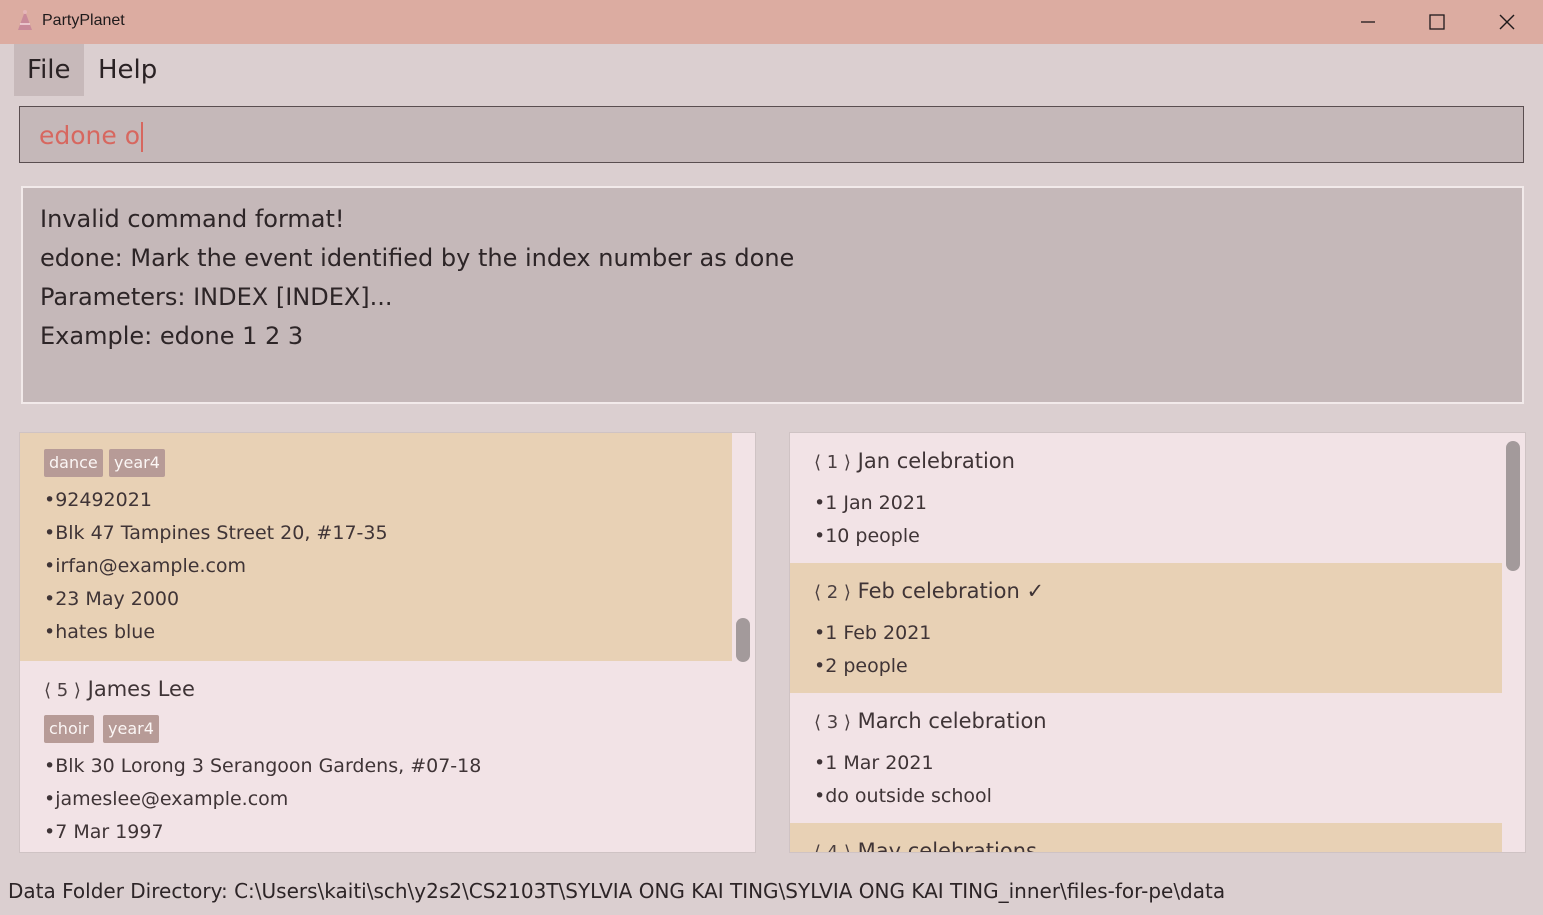 This screenshot has height=915, width=1543. What do you see at coordinates (91, 136) in the screenshot?
I see `command-input-text: edone o` at bounding box center [91, 136].